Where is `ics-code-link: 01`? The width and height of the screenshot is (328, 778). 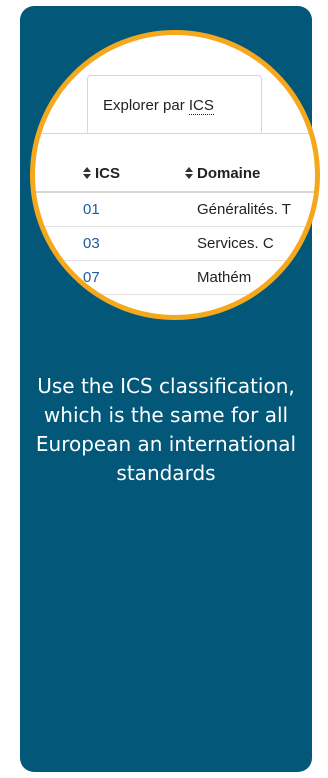 ics-code-link: 01 is located at coordinates (91, 209).